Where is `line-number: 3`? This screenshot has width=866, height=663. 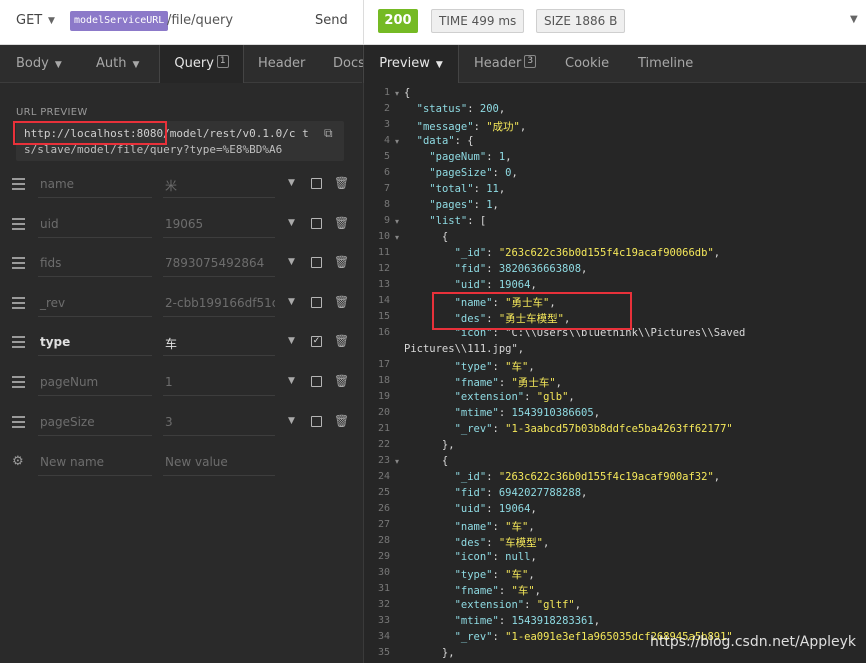 line-number: 3 is located at coordinates (386, 124).